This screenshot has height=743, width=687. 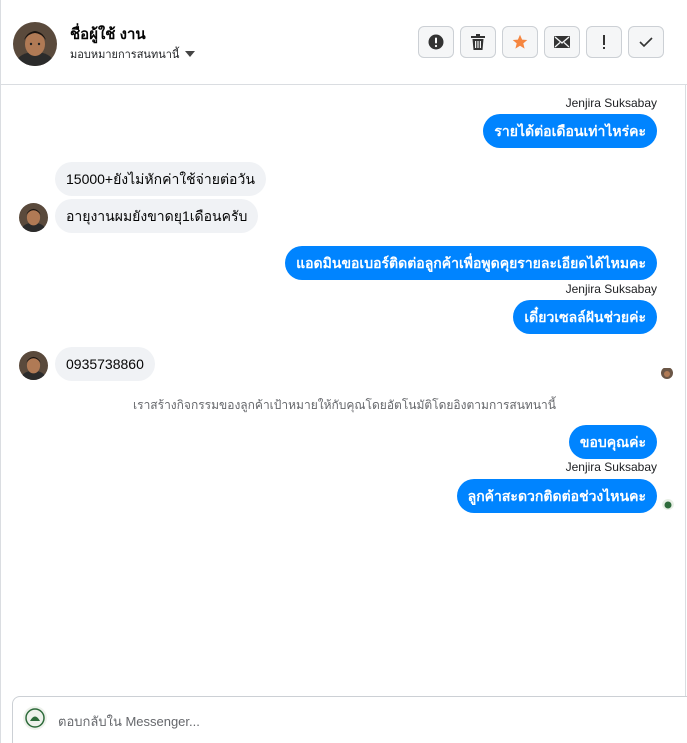 I want to click on assign-conversation-dropdown: มอบหมายการสนทนานี้, so click(x=133, y=54).